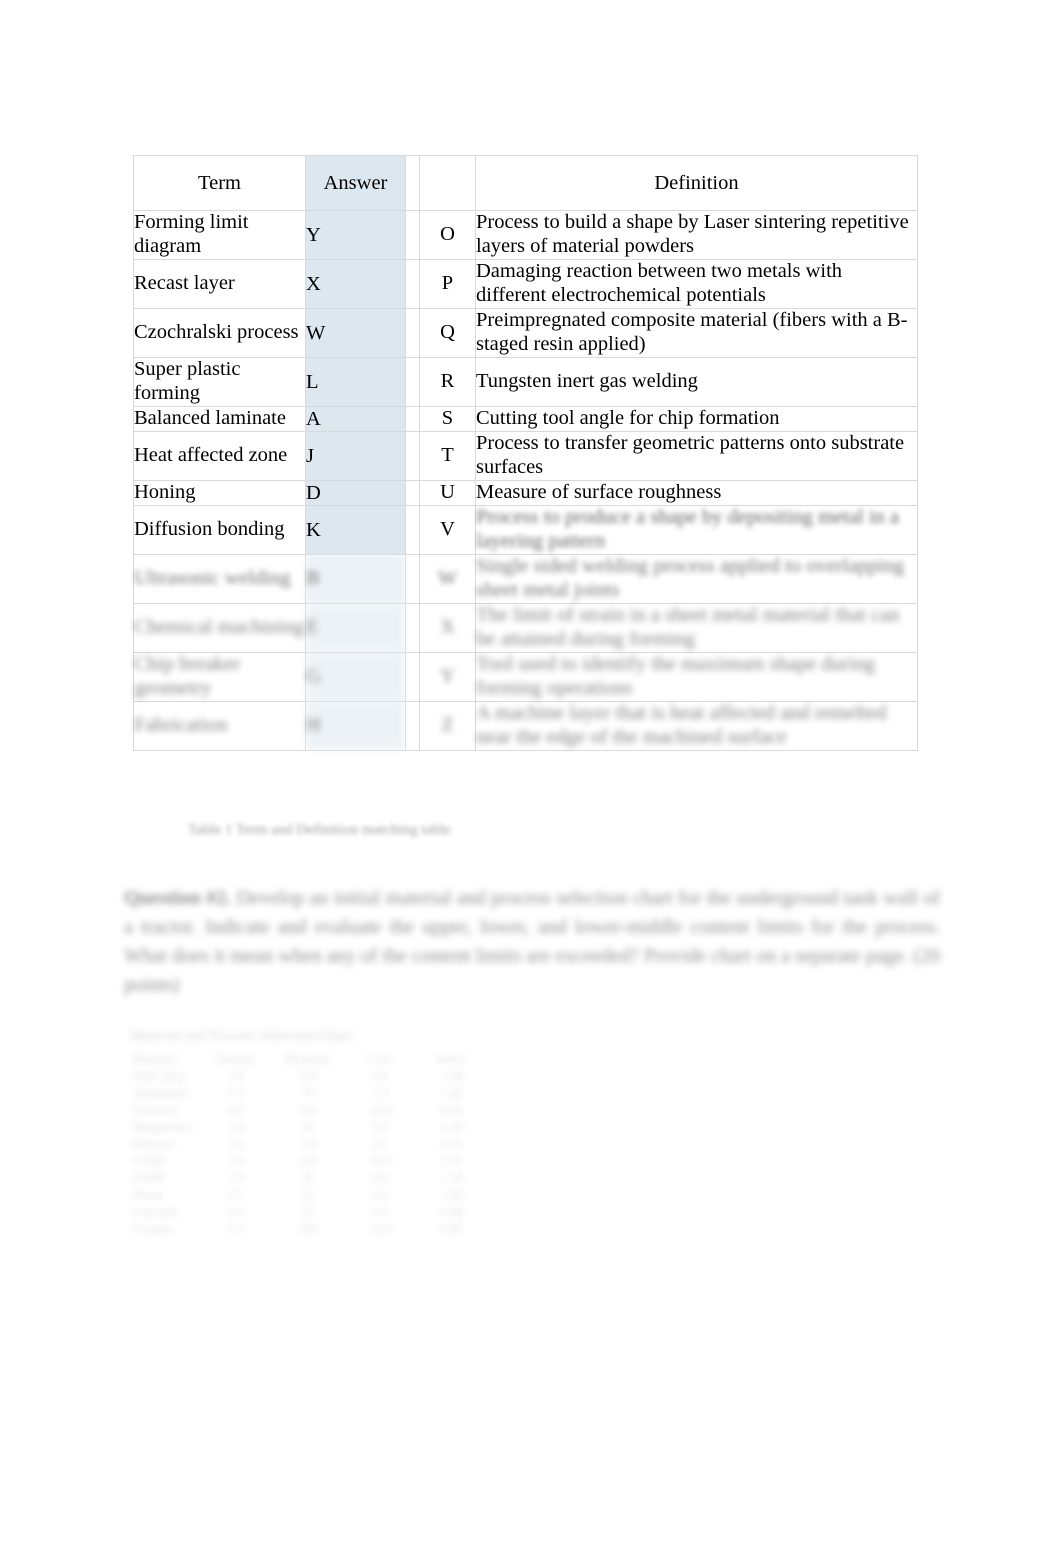 This screenshot has height=1561, width=1062. Describe the element at coordinates (447, 725) in the screenshot. I see `letter-cell: Z` at that location.